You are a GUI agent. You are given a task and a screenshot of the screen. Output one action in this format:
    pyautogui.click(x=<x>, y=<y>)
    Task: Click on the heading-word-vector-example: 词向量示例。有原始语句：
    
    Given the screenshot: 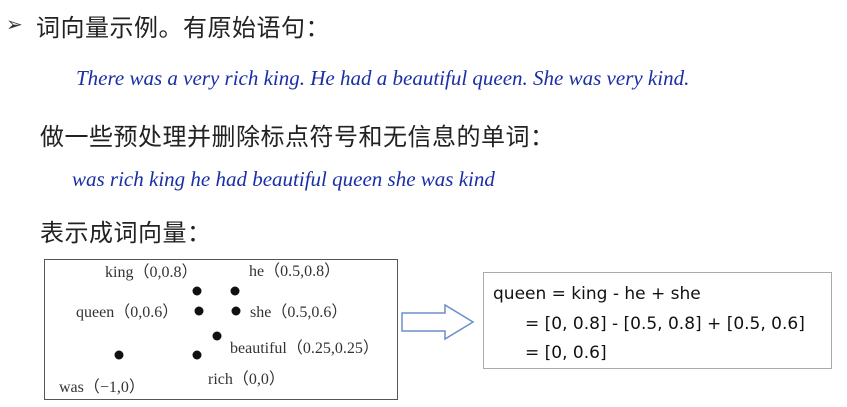 What is the action you would take?
    pyautogui.click(x=183, y=28)
    